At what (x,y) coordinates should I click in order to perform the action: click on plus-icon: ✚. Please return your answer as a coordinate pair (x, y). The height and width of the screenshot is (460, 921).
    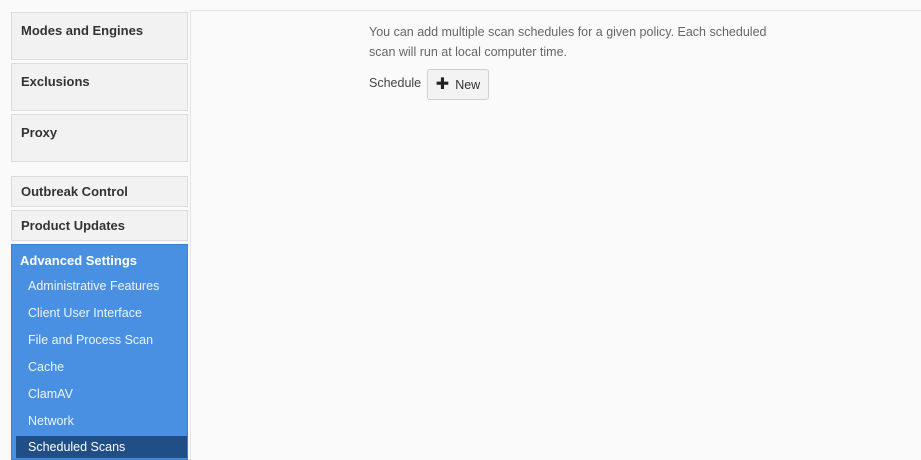
    Looking at the image, I should click on (442, 84).